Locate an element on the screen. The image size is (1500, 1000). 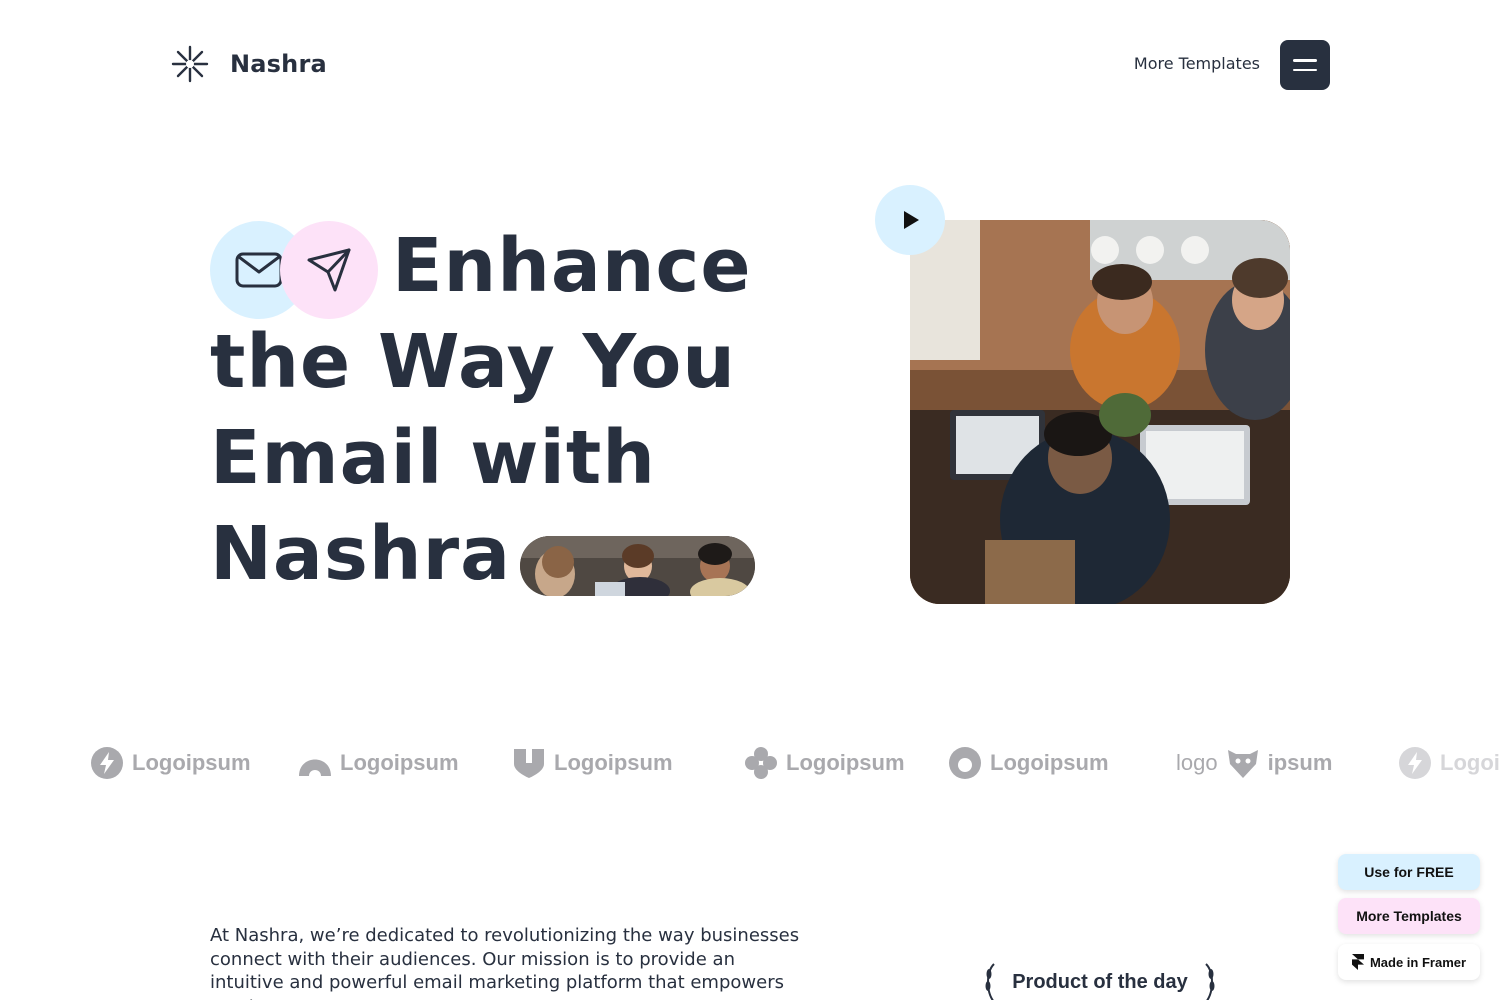
laurel-right-icon is located at coordinates (1210, 981).